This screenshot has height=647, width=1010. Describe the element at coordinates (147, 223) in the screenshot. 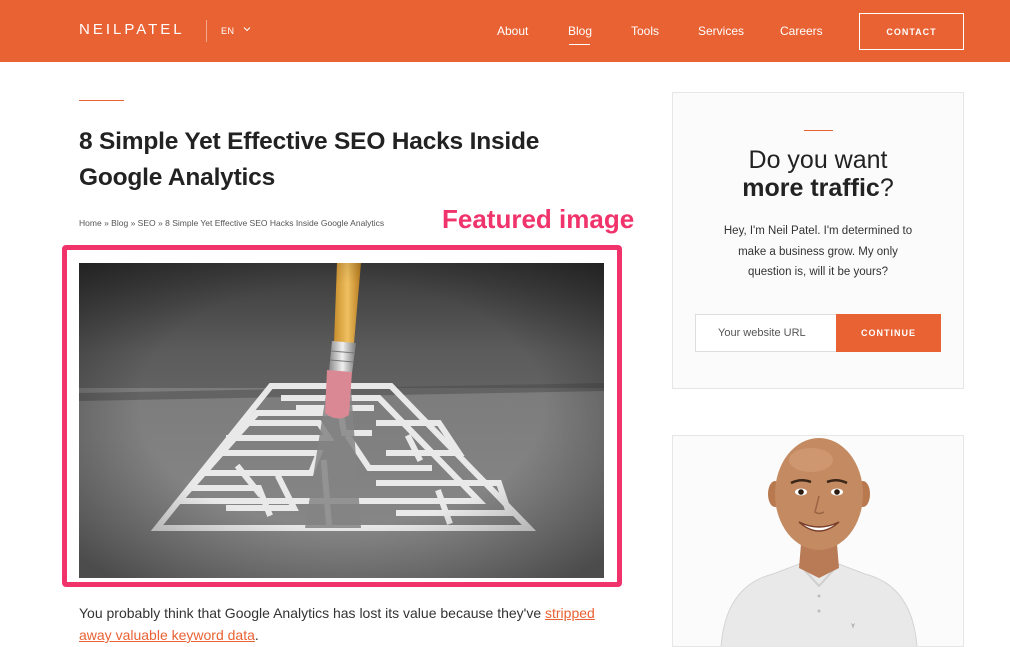

I see `breadcrumb-seo: SEO` at that location.